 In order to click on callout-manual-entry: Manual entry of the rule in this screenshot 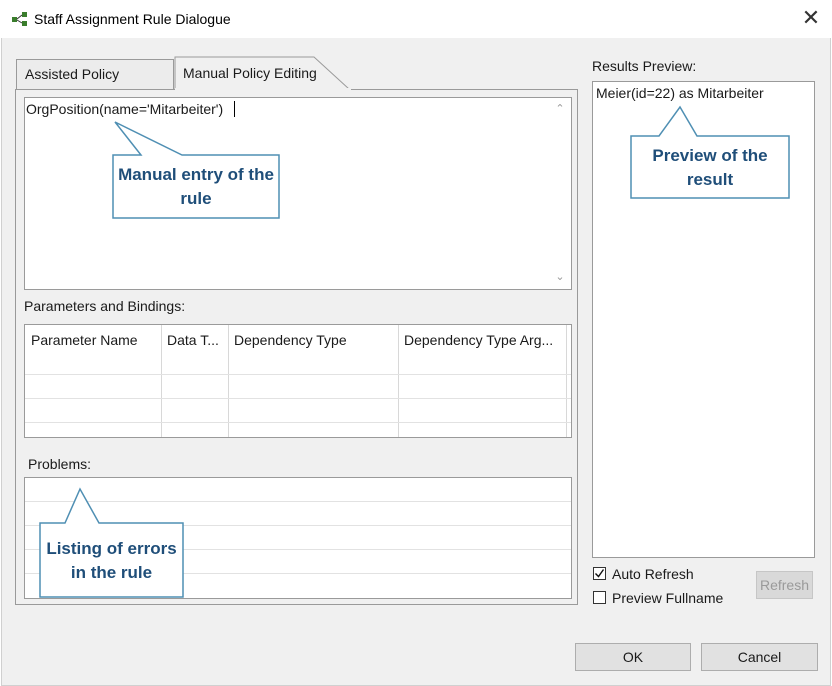, I will do `click(196, 186)`.